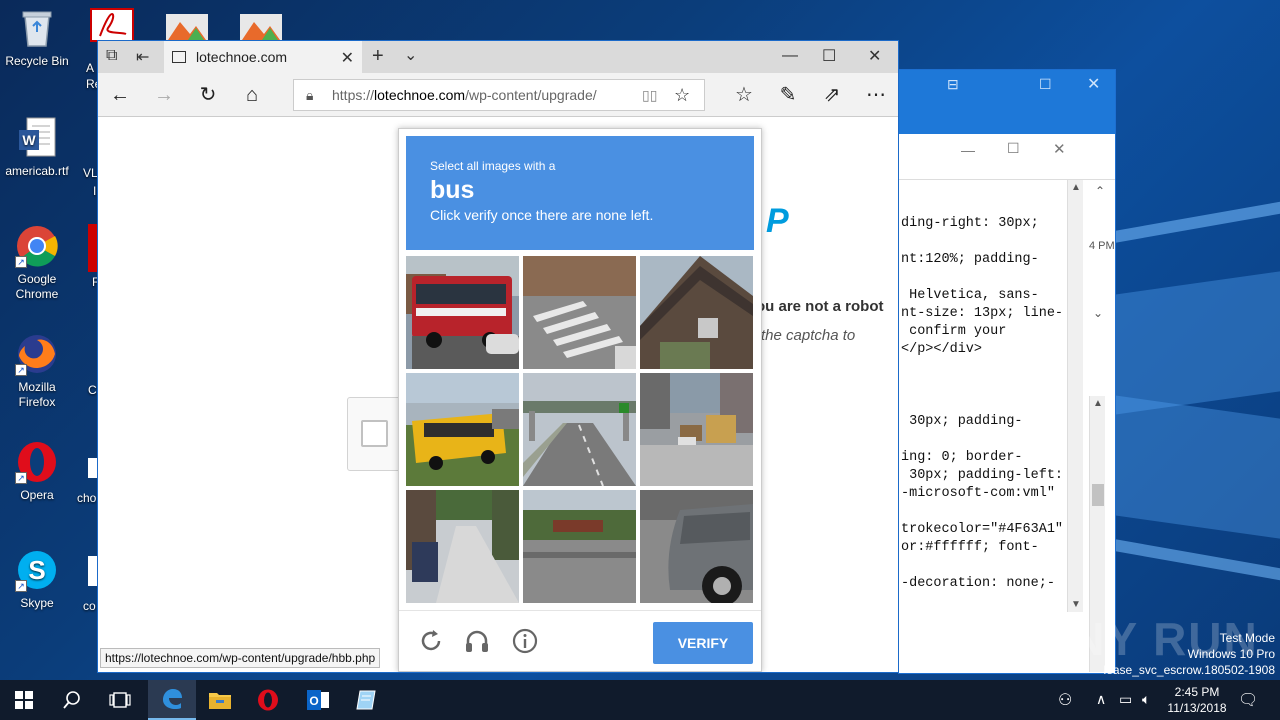 Image resolution: width=1280 pixels, height=720 pixels. What do you see at coordinates (318, 700) in the screenshot?
I see `taskbar-outlook: O` at bounding box center [318, 700].